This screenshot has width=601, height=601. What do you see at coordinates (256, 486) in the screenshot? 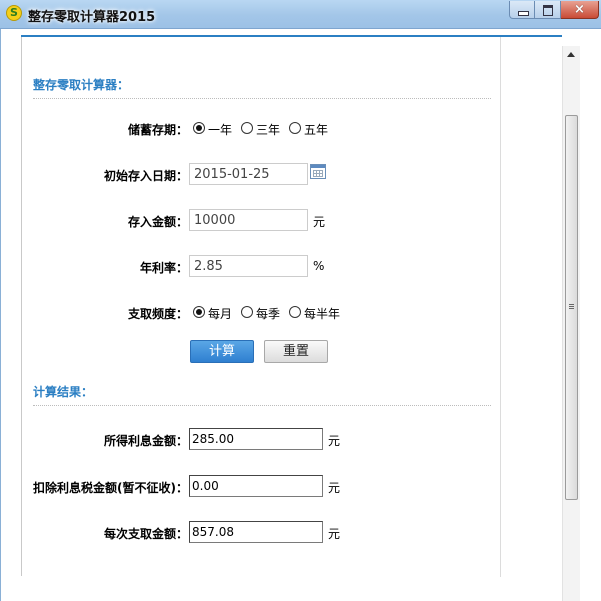
I see `after-tax-output` at bounding box center [256, 486].